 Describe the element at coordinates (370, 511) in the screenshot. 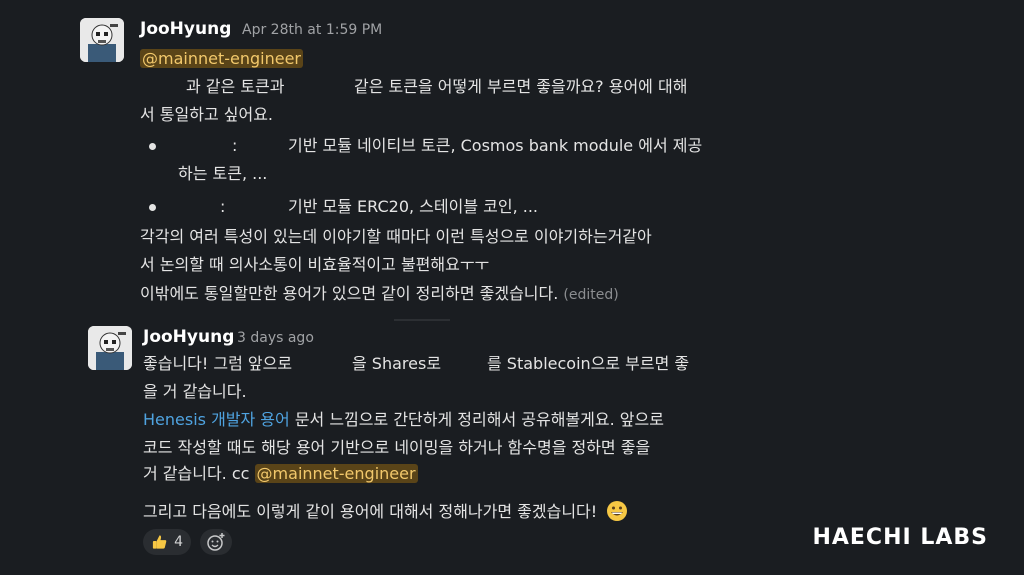

I see `message-text: 그리고 다음에도 이렇게 같이 용어에 대해서 정해나가면 좋겠습니다!` at that location.